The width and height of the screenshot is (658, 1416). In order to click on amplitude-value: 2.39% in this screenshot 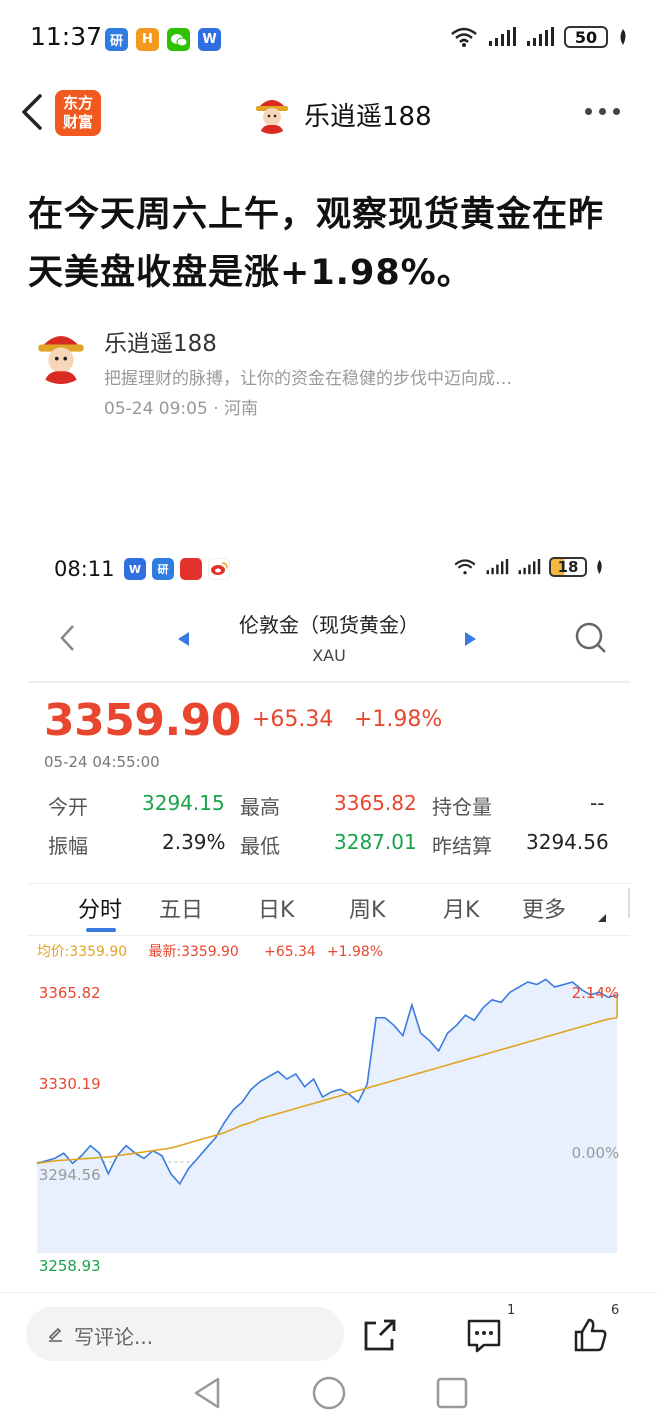, I will do `click(194, 842)`.